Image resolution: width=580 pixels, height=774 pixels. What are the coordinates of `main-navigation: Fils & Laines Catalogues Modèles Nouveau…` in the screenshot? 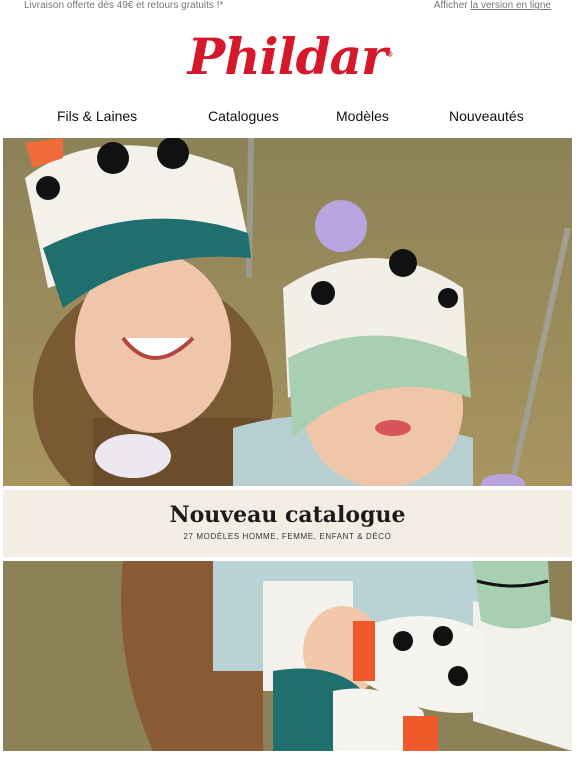 It's located at (290, 116).